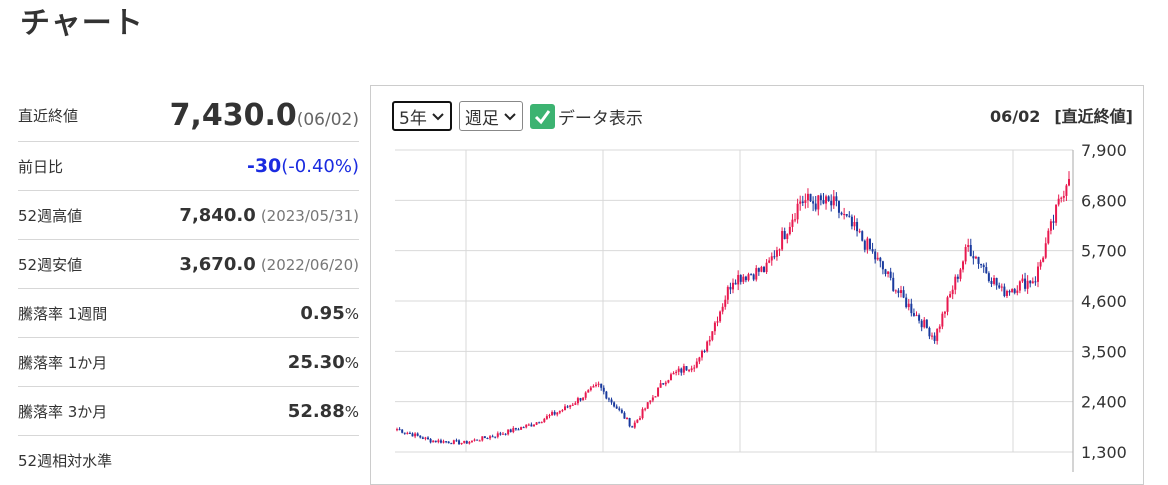  I want to click on prev-day-pct: (-0.40%), so click(320, 166).